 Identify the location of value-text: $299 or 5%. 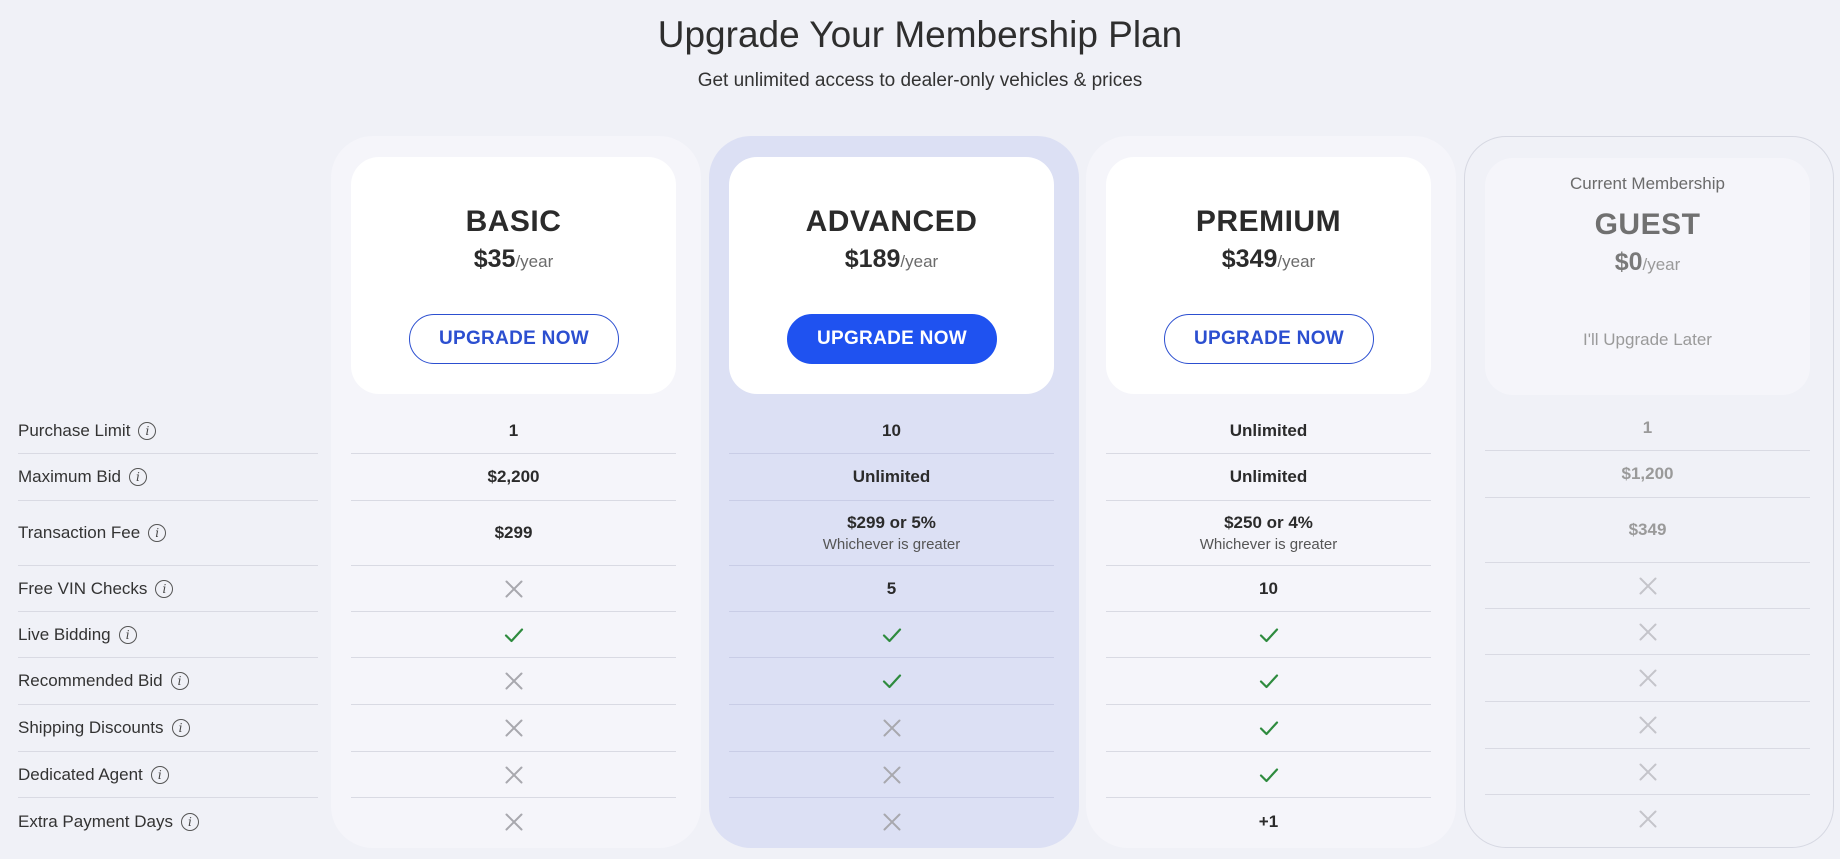
(891, 522).